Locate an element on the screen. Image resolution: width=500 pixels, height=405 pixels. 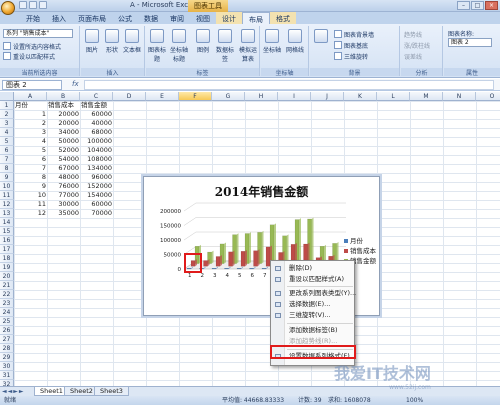
legend-entry: 月份 is located at coordinates (360, 240).